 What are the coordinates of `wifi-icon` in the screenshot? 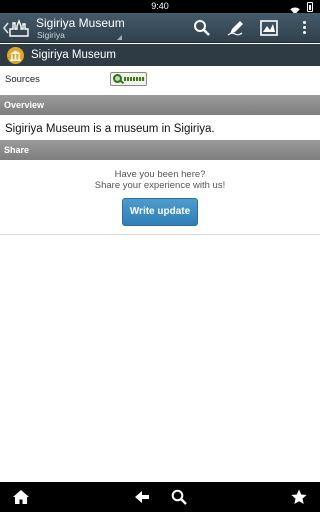 It's located at (295, 8).